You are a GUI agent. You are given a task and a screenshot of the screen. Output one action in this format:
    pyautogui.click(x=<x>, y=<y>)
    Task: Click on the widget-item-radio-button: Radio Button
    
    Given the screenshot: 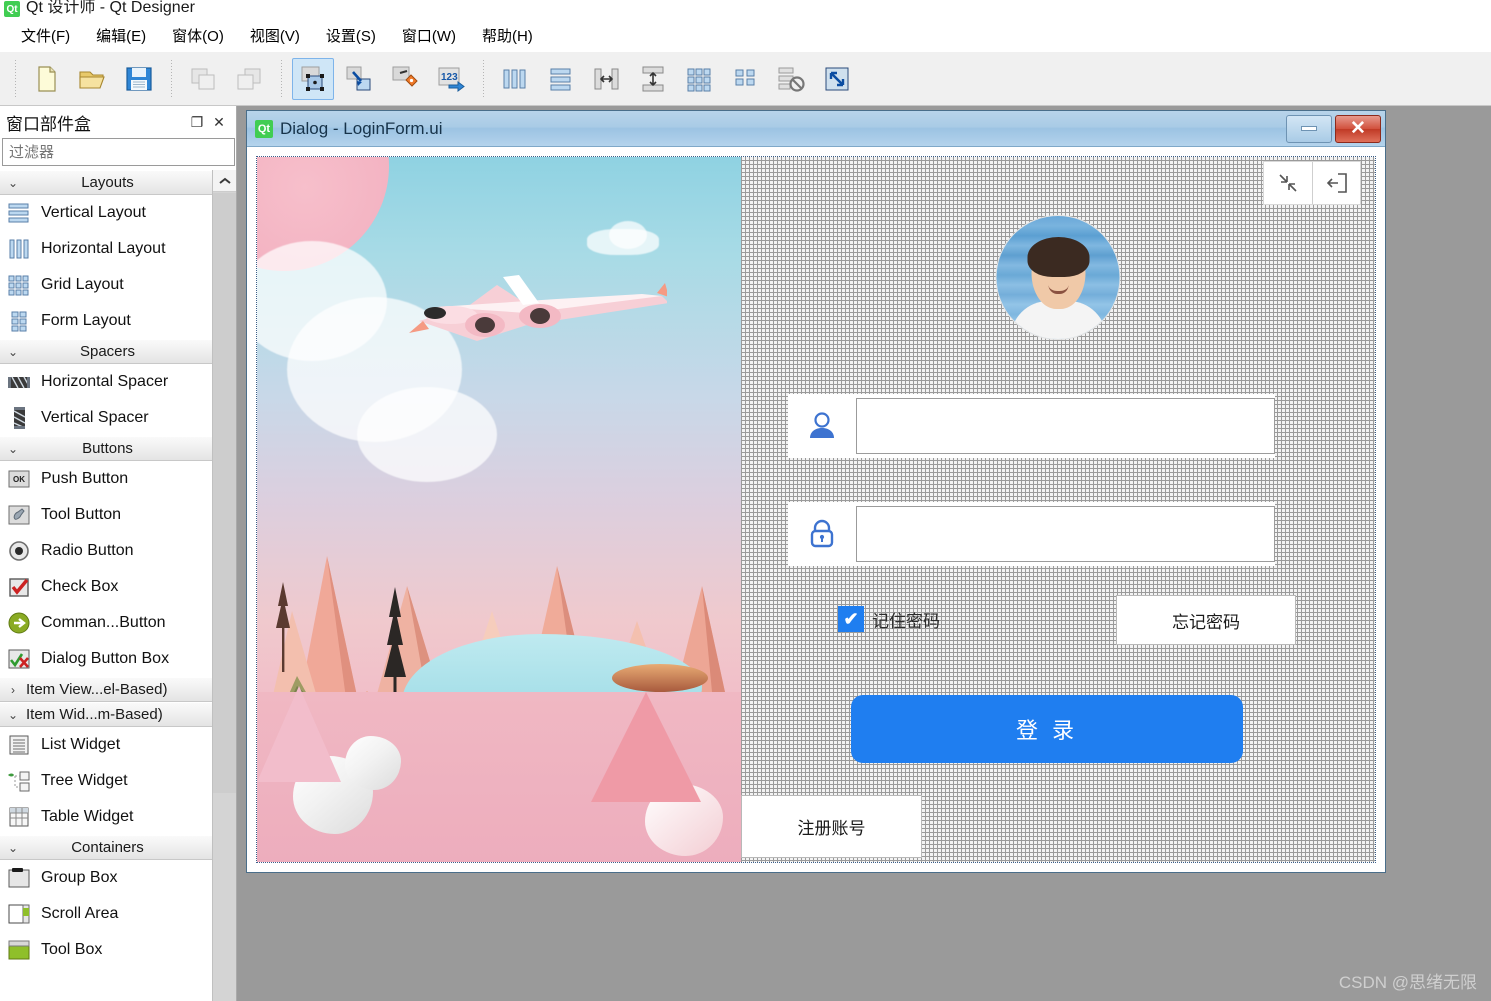 What is the action you would take?
    pyautogui.click(x=106, y=551)
    